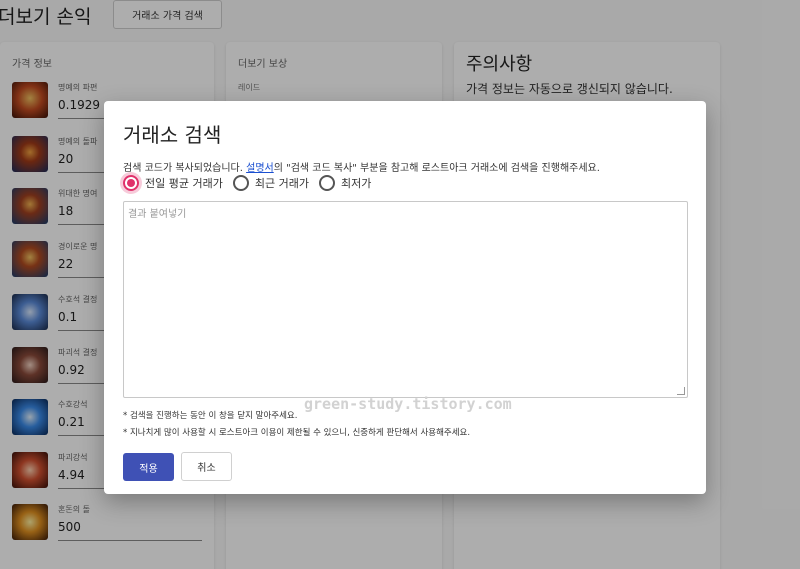 The height and width of the screenshot is (569, 800). I want to click on radio-recent-price: 최근 거래가, so click(270, 183).